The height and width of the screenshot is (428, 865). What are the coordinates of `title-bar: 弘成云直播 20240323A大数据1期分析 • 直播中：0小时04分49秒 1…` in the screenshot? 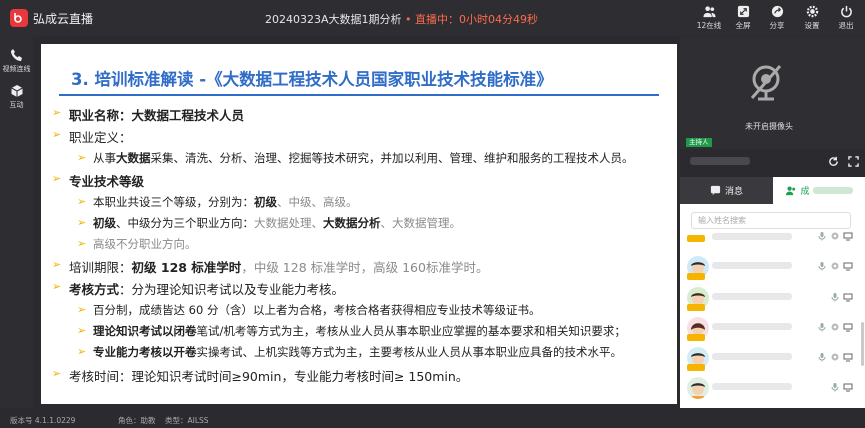 It's located at (432, 18).